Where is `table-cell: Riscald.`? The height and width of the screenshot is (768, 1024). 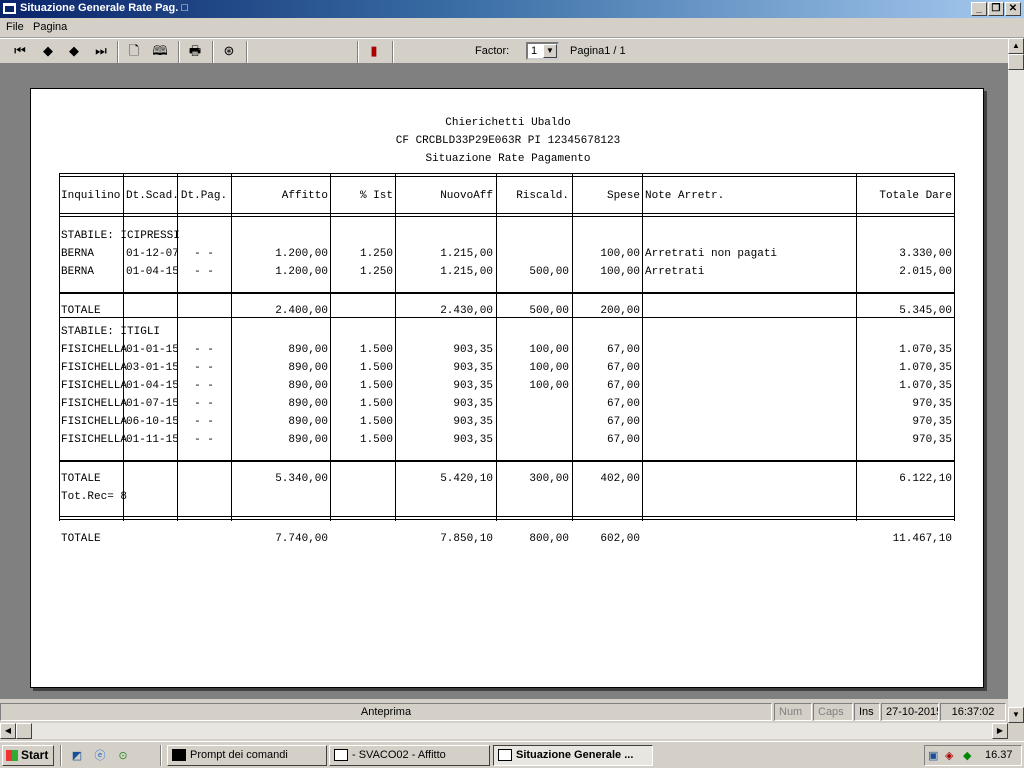 table-cell: Riscald. is located at coordinates (542, 196).